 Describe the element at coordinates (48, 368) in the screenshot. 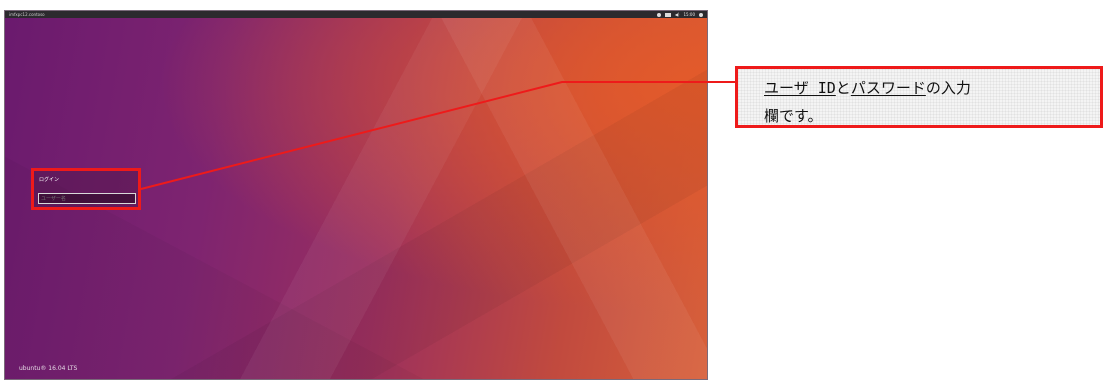

I see `ubuntu-brand: ubuntu® 16.04 LTS` at that location.